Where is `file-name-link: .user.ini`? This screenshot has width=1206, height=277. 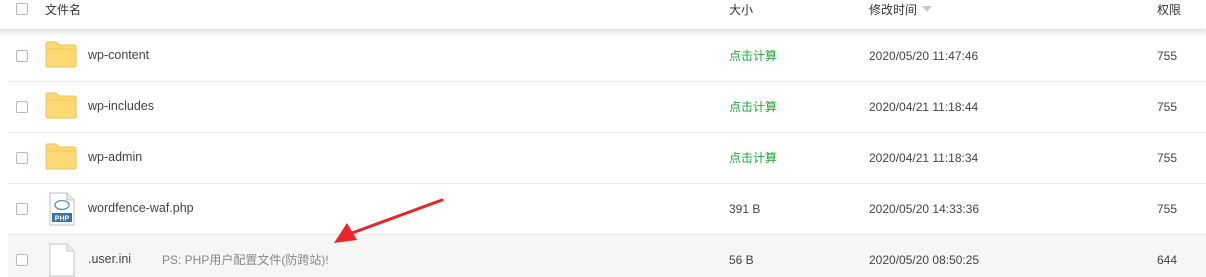 file-name-link: .user.ini is located at coordinates (109, 259).